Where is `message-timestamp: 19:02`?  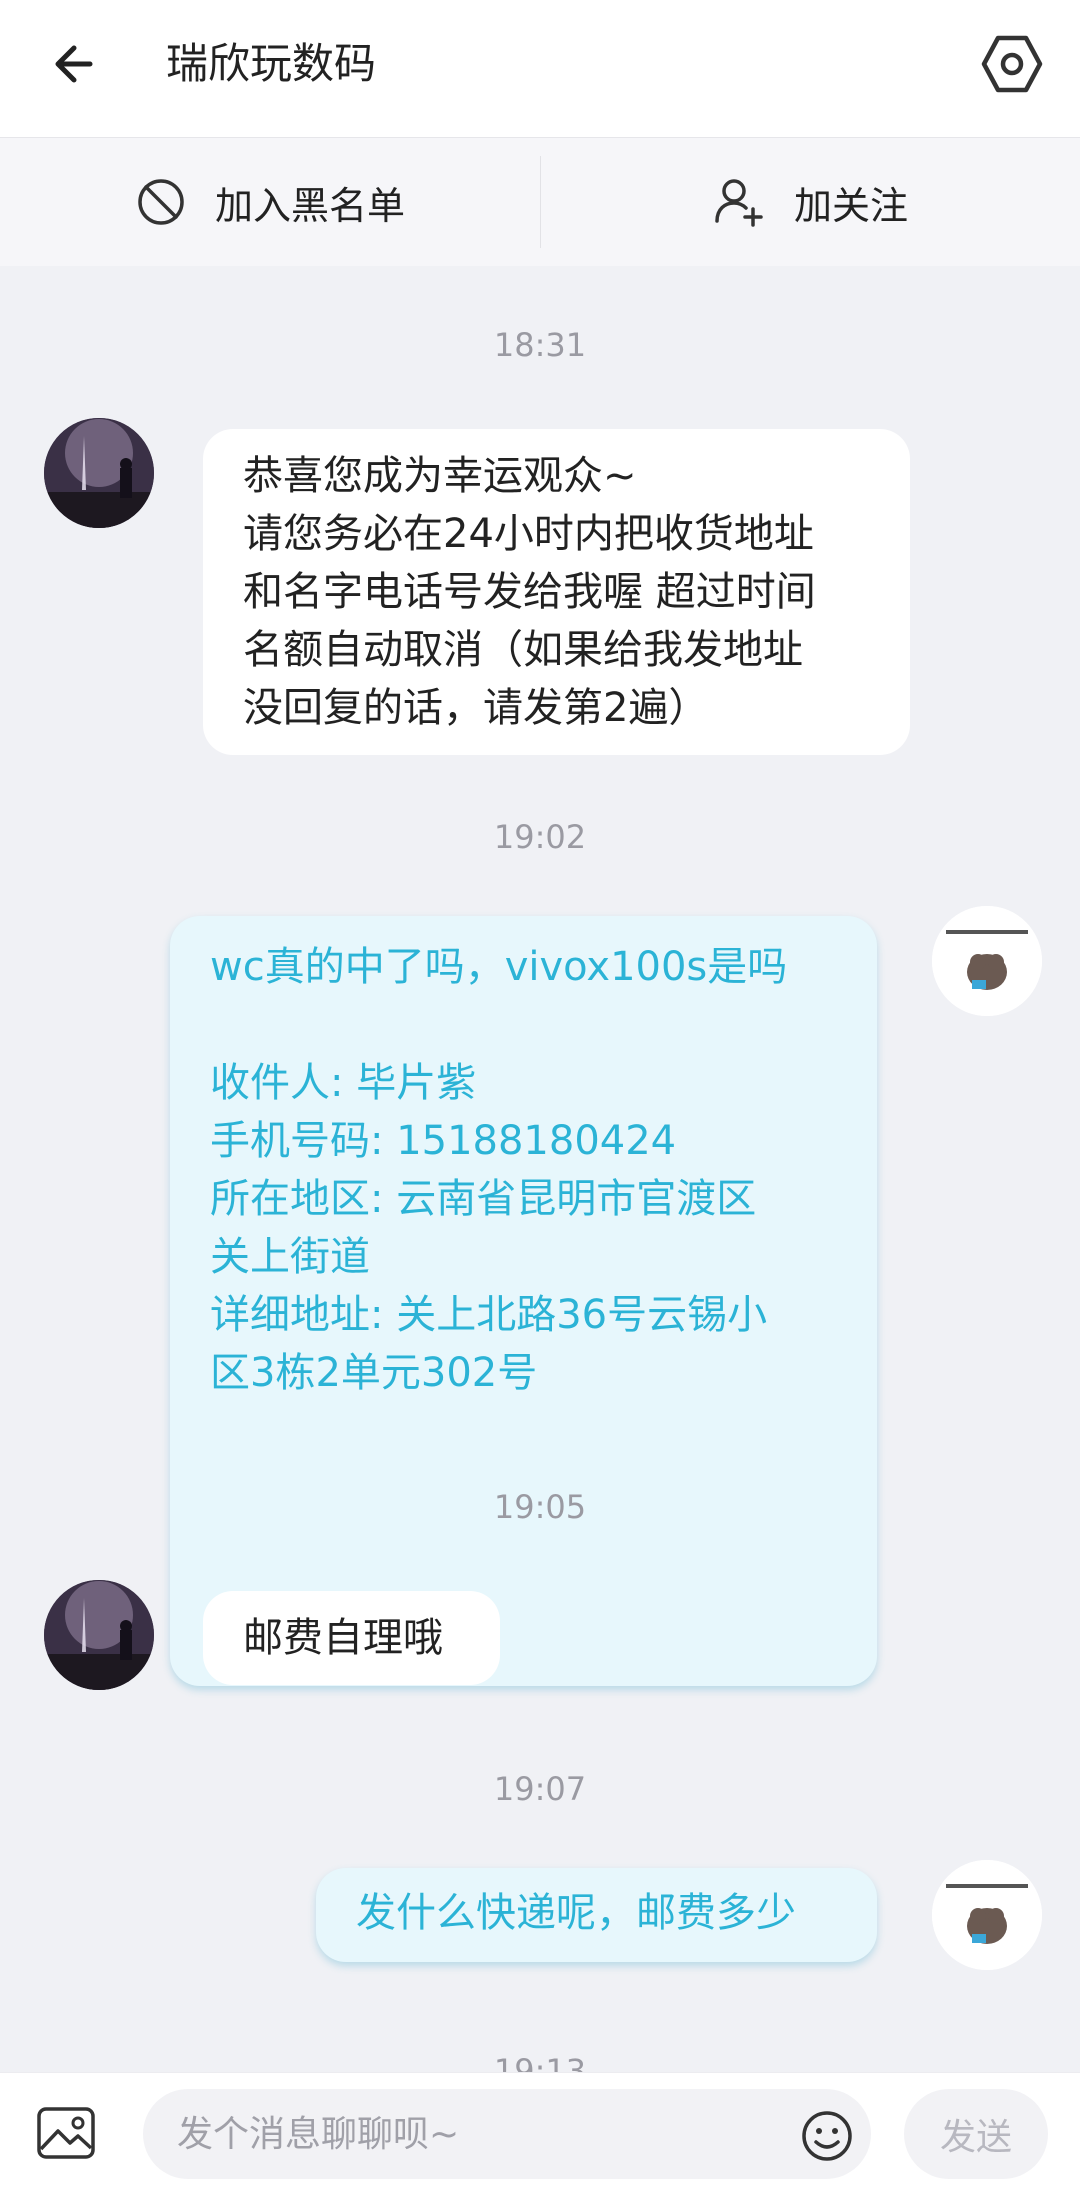
message-timestamp: 19:02 is located at coordinates (540, 837).